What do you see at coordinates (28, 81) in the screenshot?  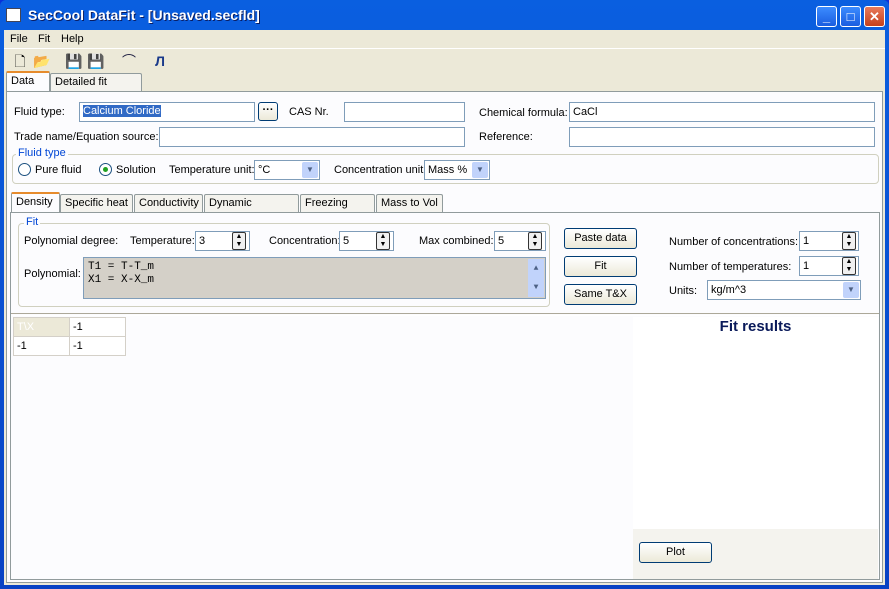 I see `tab-data: Data` at bounding box center [28, 81].